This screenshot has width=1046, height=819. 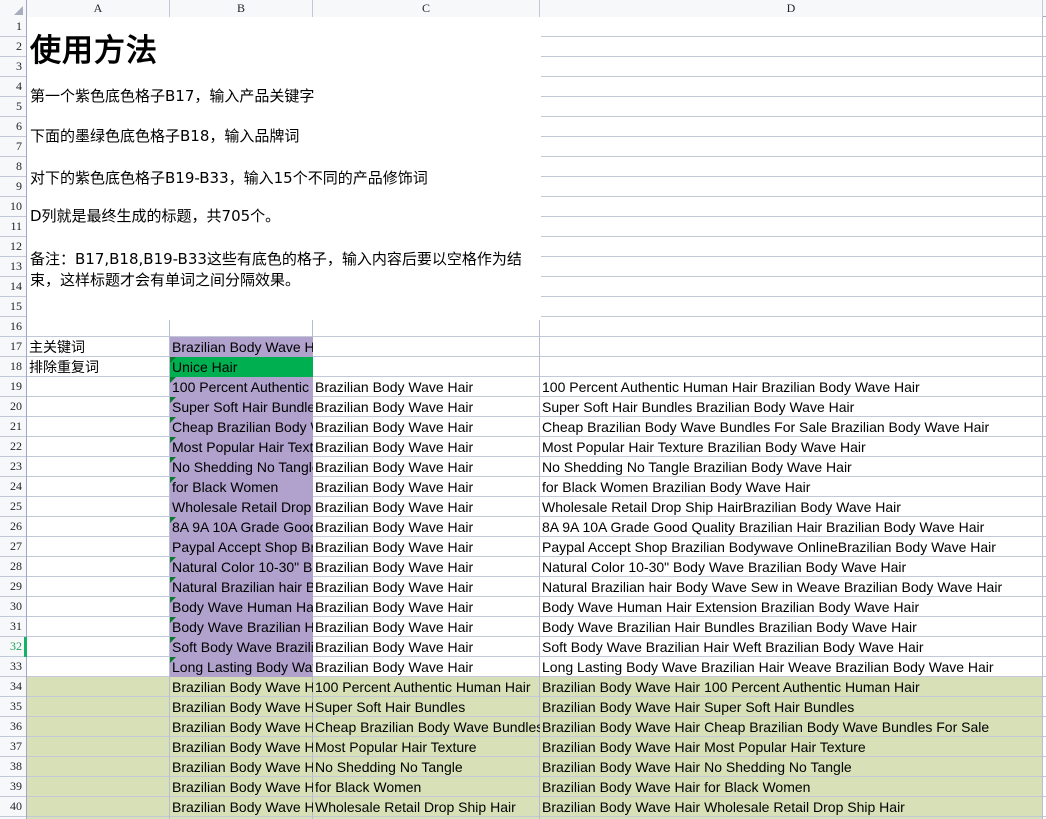 I want to click on cell-A17: 主关键词, so click(x=98, y=347).